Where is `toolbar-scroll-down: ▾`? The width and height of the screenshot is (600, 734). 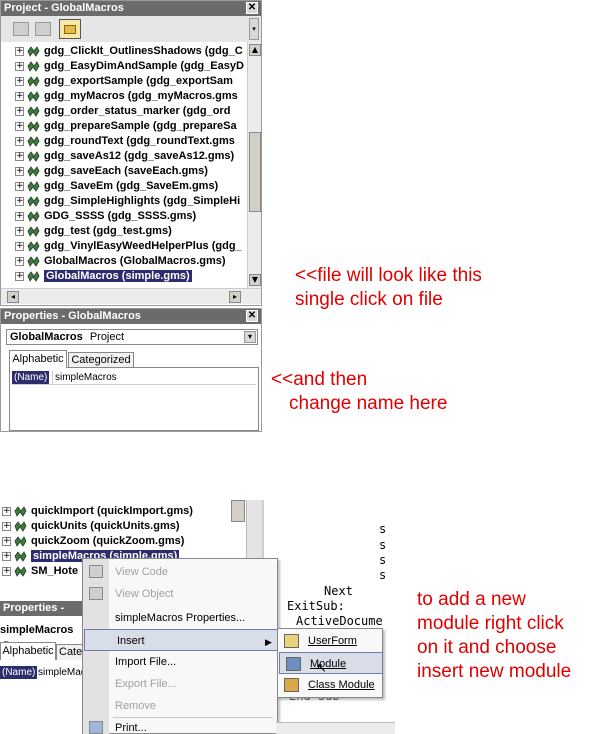 toolbar-scroll-down: ▾ is located at coordinates (254, 29).